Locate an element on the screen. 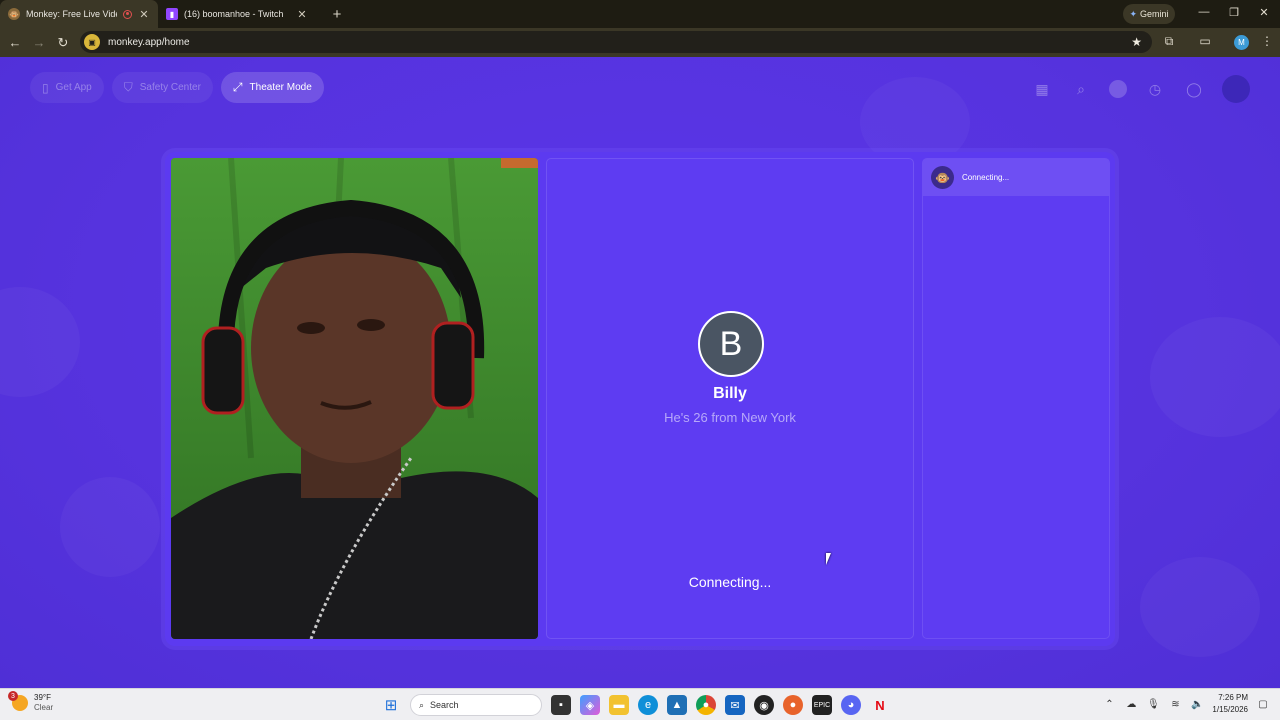  tab-title: (16) boomanhoe - Twitch is located at coordinates (234, 14).